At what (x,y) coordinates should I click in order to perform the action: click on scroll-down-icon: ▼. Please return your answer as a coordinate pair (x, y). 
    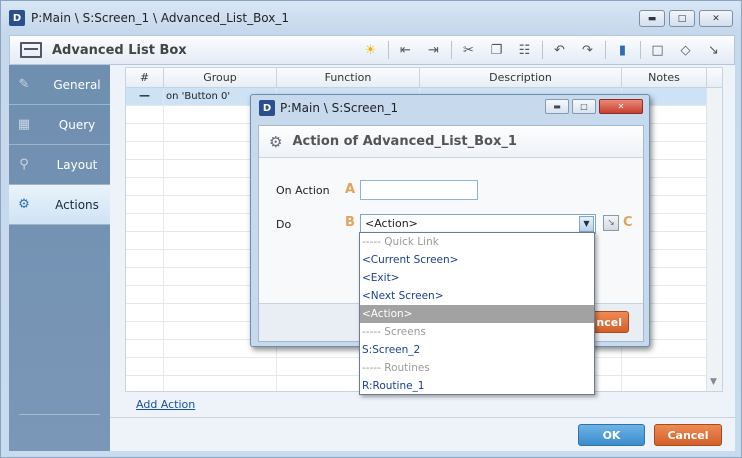
    Looking at the image, I should click on (713, 382).